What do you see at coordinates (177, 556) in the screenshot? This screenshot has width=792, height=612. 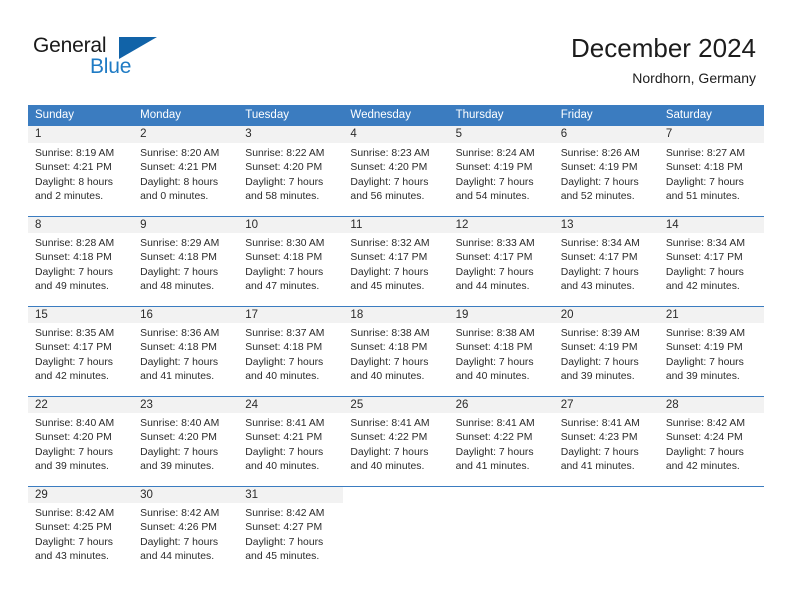 I see `daylight-text-line2: and 44 minutes.` at bounding box center [177, 556].